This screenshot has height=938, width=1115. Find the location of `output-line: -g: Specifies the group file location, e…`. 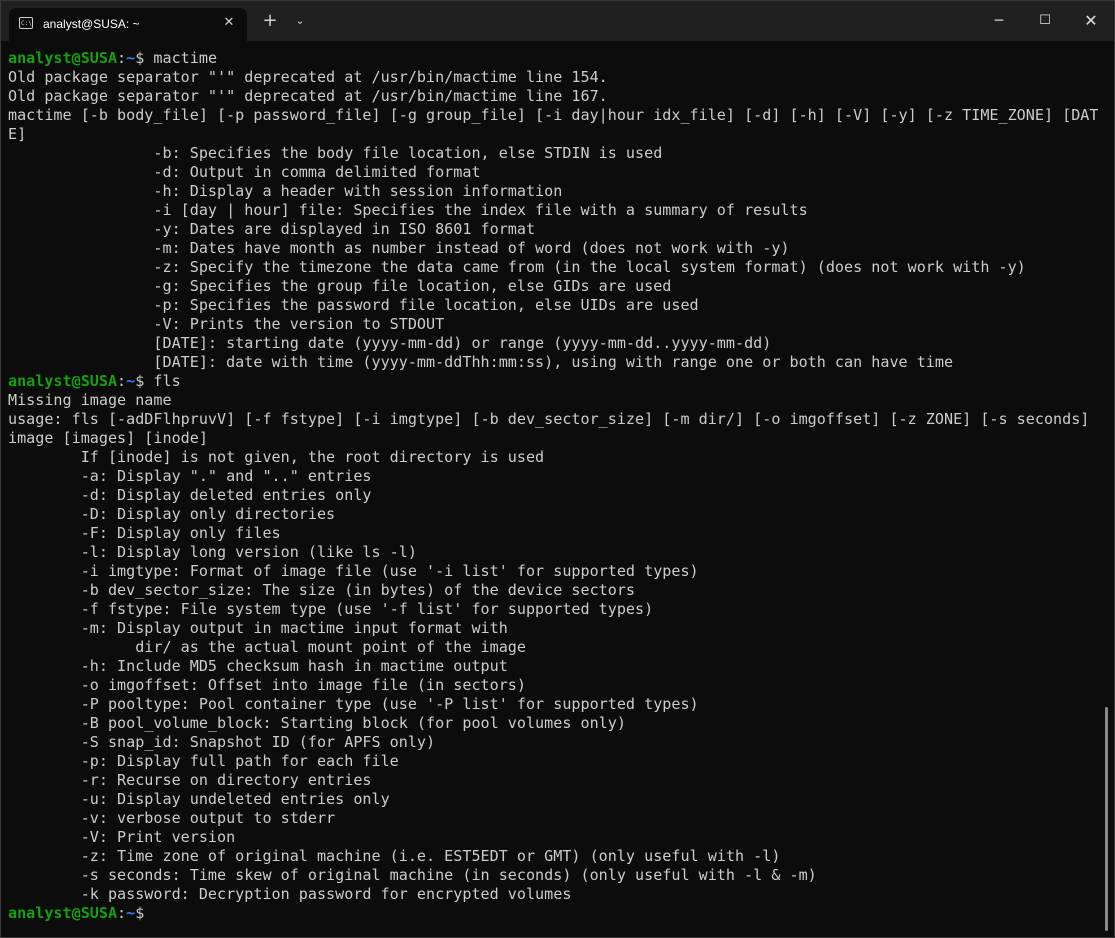

output-line: -g: Specifies the group file location, e… is located at coordinates (340, 286).